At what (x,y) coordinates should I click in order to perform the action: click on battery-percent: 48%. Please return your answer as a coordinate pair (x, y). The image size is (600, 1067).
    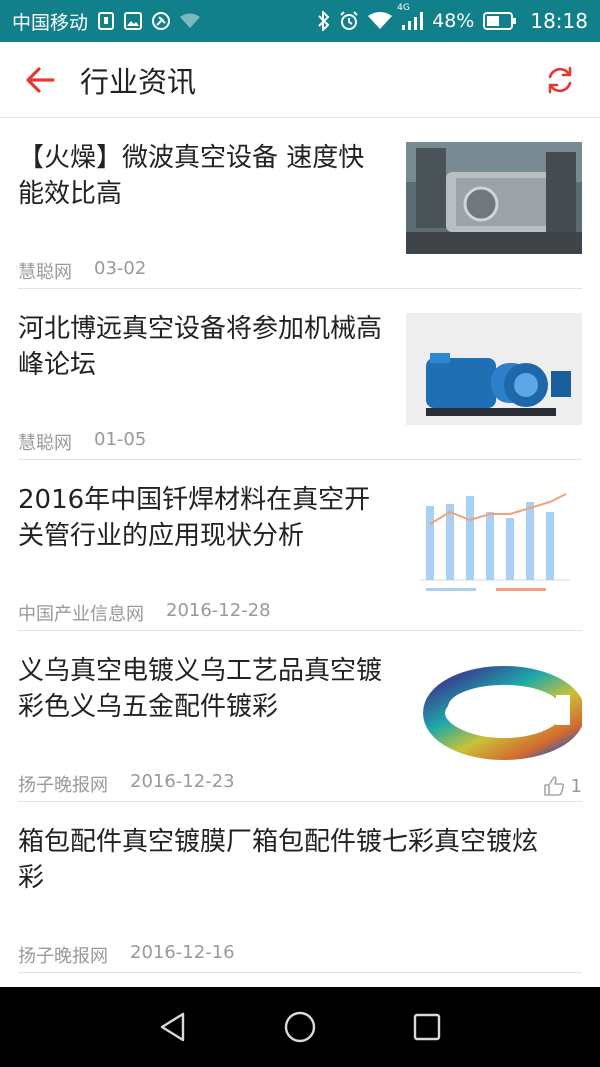
    Looking at the image, I should click on (453, 21).